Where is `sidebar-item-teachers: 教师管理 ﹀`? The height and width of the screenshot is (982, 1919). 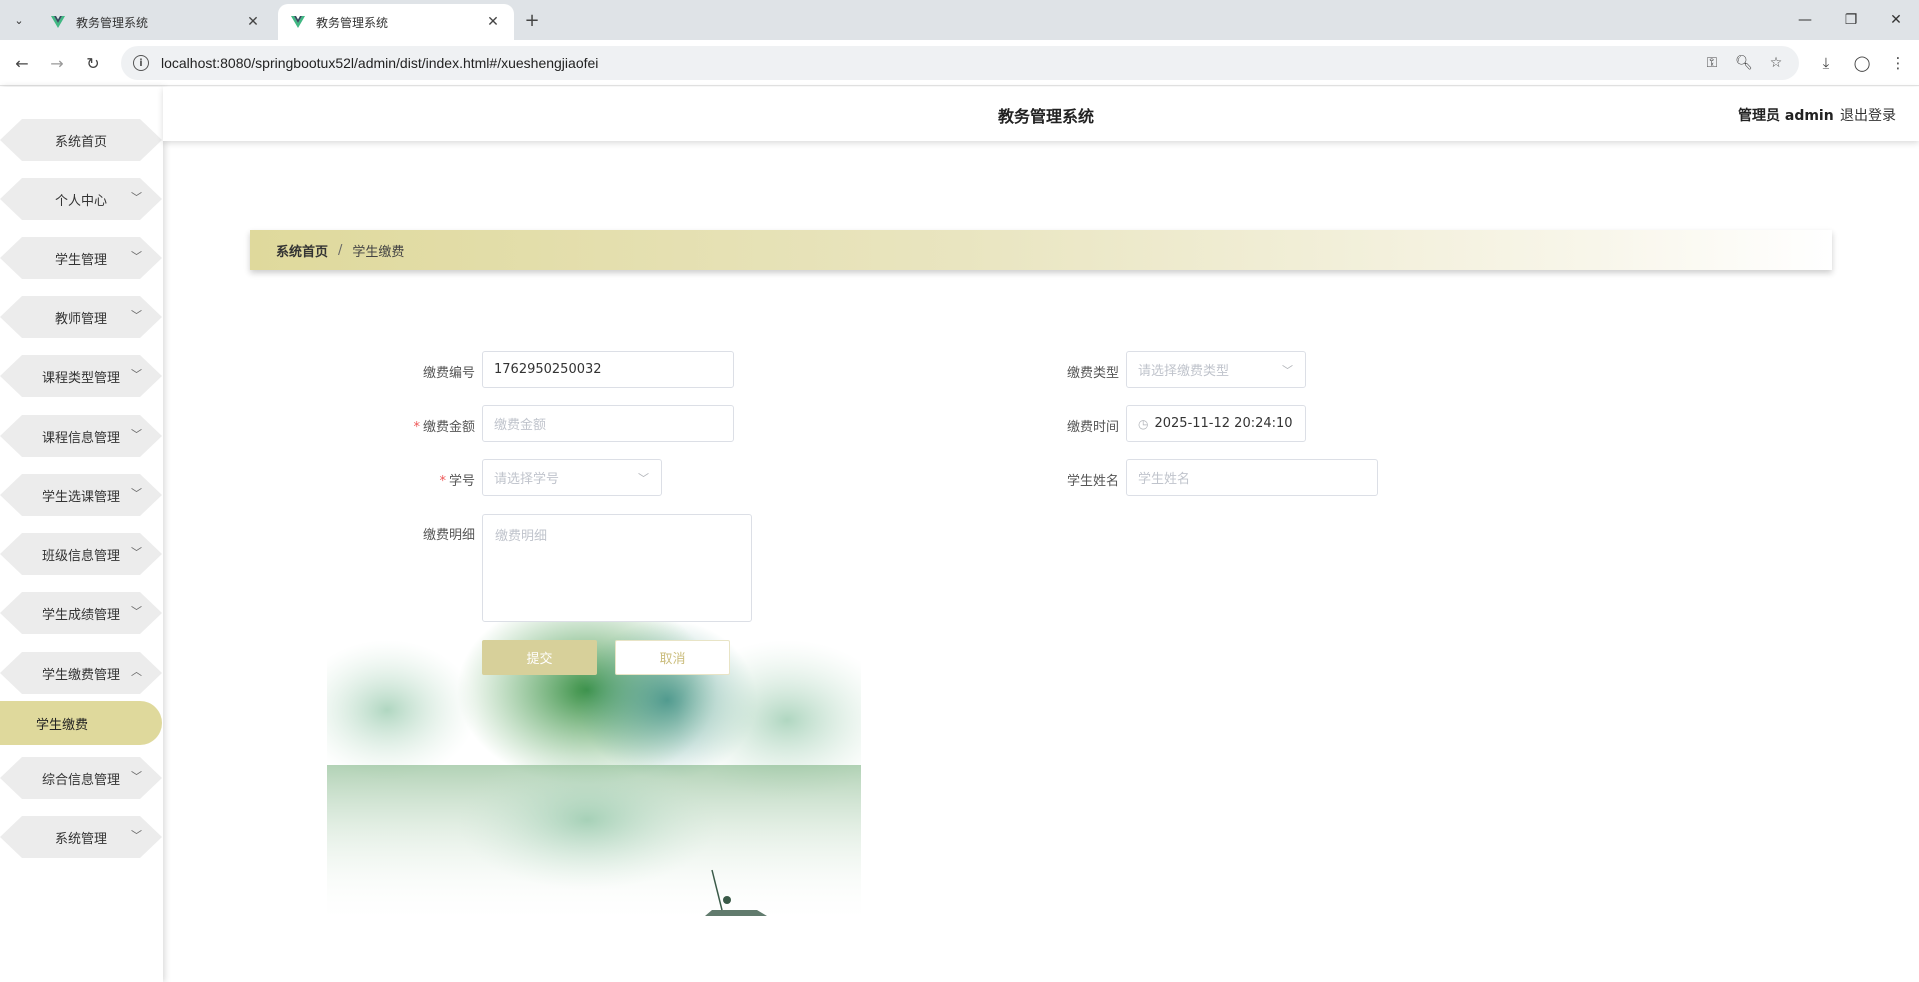
sidebar-item-teachers: 教师管理 ﹀ is located at coordinates (81, 317).